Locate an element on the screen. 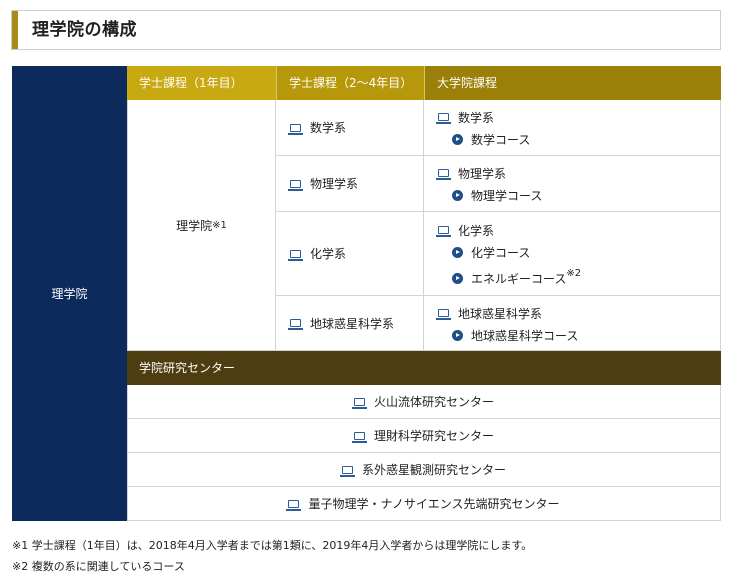  department-name: 地球惑星科学系 is located at coordinates (352, 323).